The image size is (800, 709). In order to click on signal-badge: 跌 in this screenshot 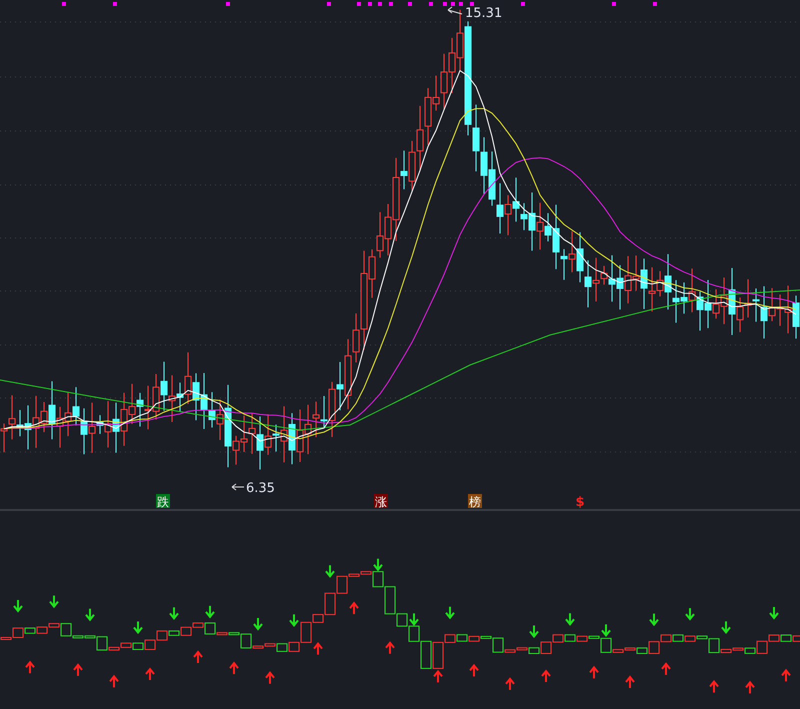, I will do `click(163, 501)`.